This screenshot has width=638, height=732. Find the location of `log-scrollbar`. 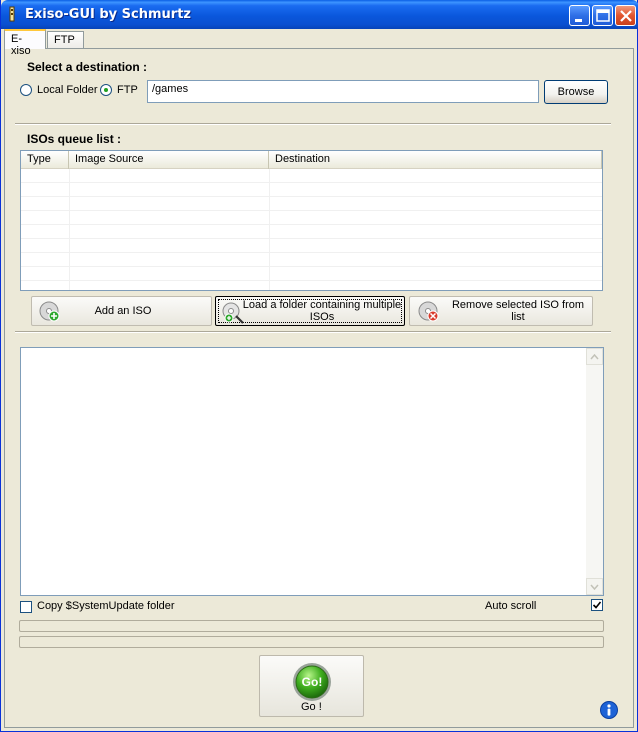

log-scrollbar is located at coordinates (594, 471).